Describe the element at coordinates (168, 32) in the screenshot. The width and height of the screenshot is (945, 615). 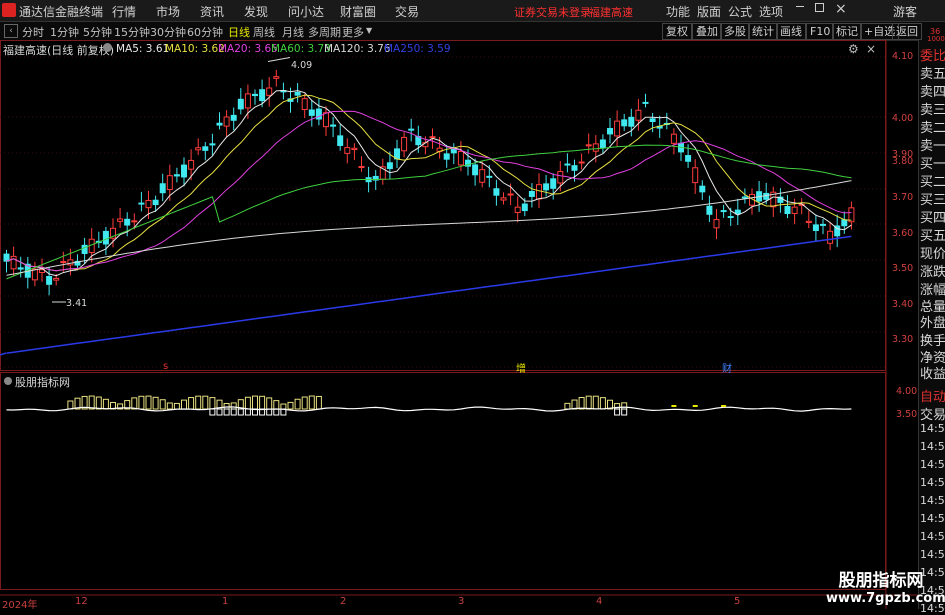
I see `period-30min: 30分钟` at that location.